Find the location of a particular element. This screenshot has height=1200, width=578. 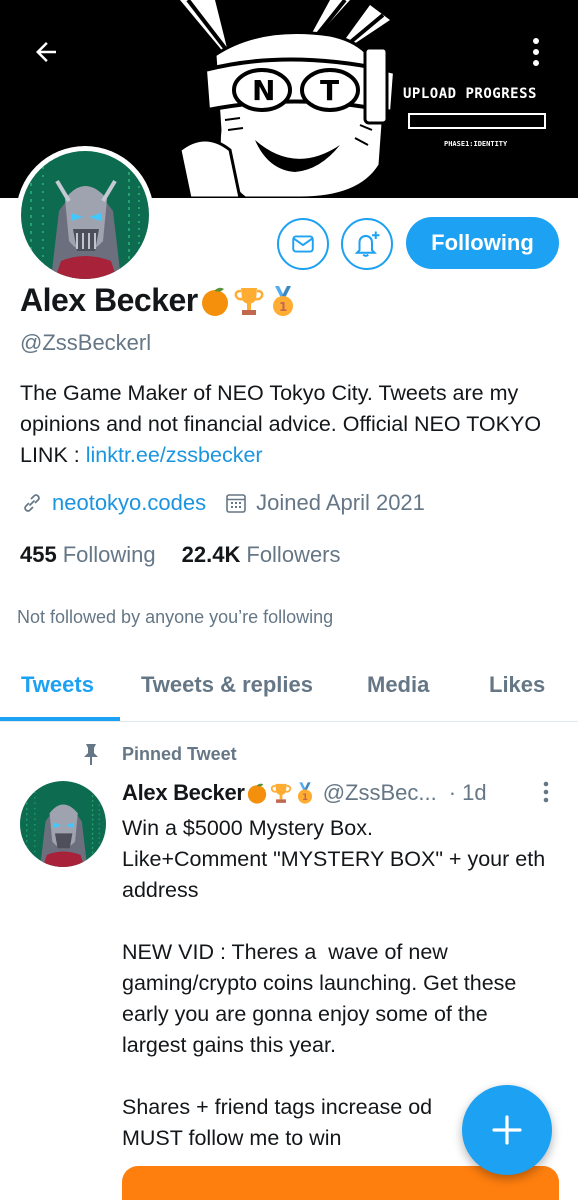

profile-handle: @ZssBeckerl is located at coordinates (86, 342).